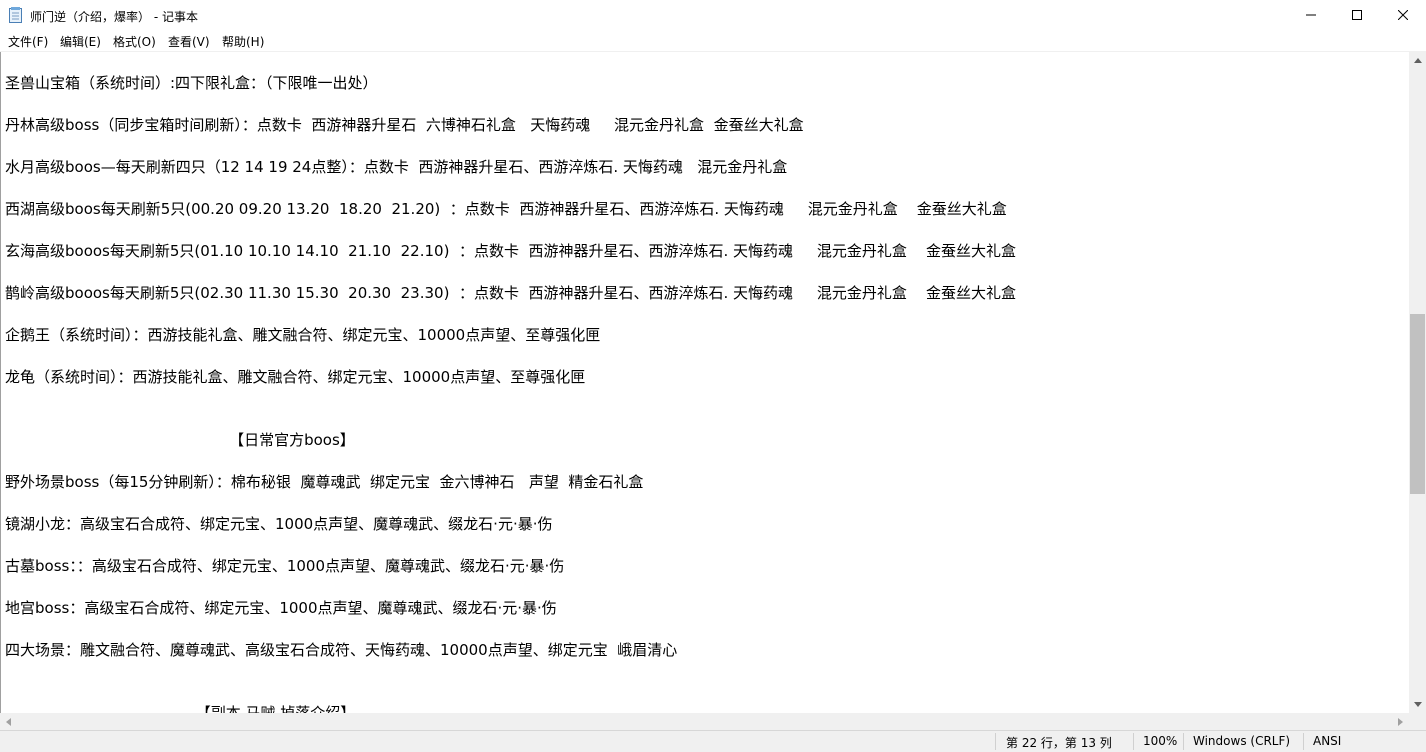  I want to click on chevron-right-icon, so click(1400, 721).